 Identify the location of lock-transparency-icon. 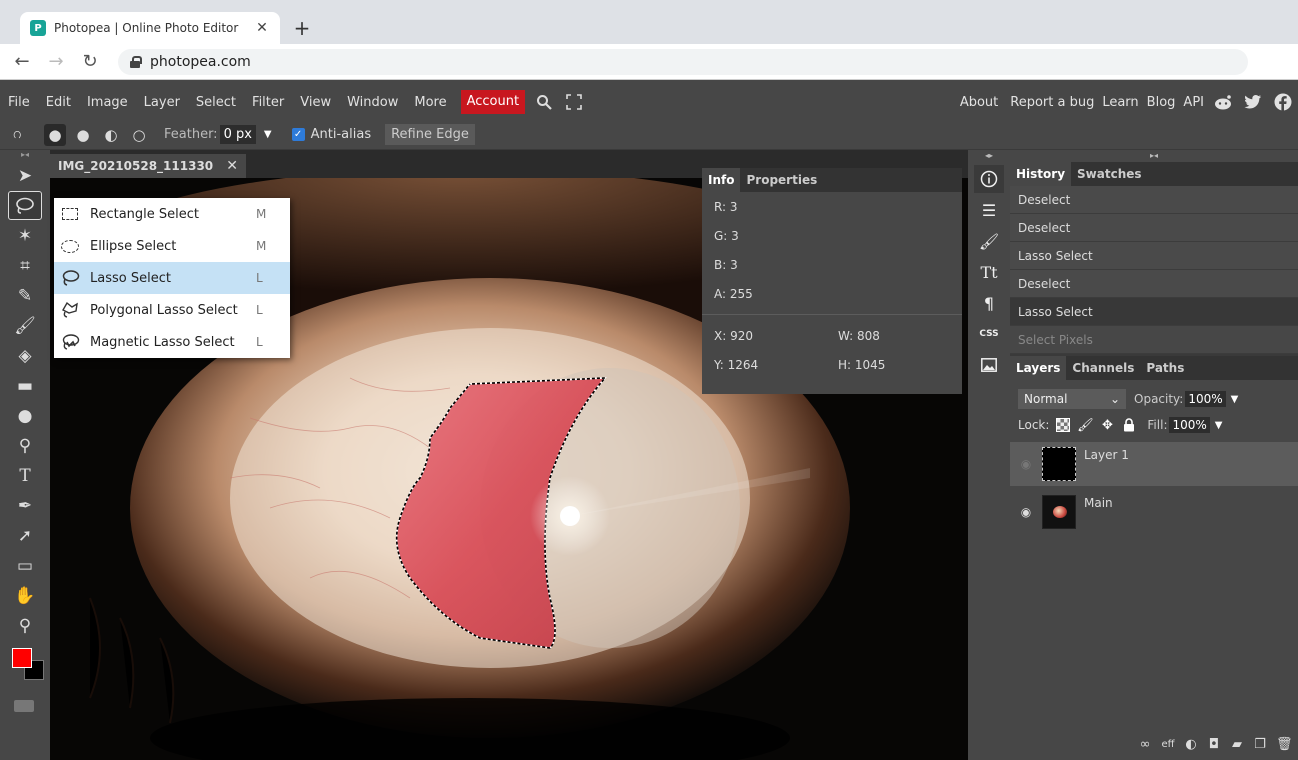
(1063, 425).